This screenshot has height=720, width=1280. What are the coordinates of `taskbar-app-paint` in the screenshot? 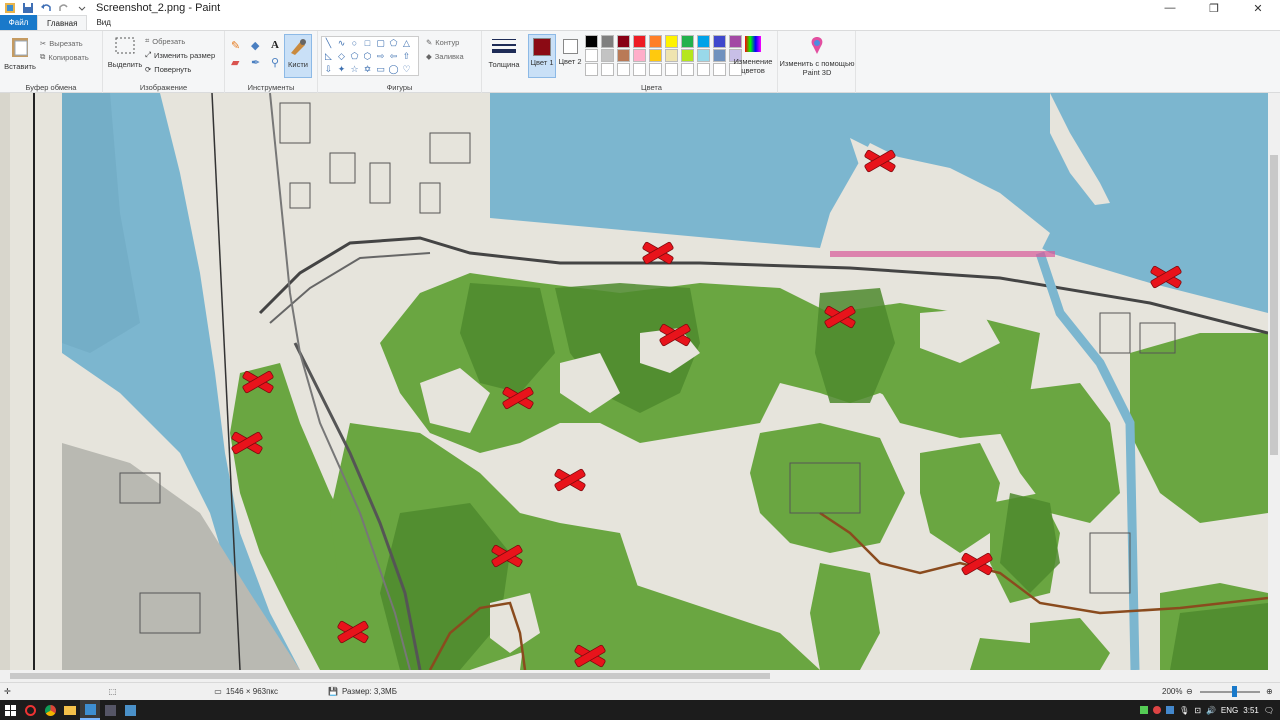 It's located at (90, 710).